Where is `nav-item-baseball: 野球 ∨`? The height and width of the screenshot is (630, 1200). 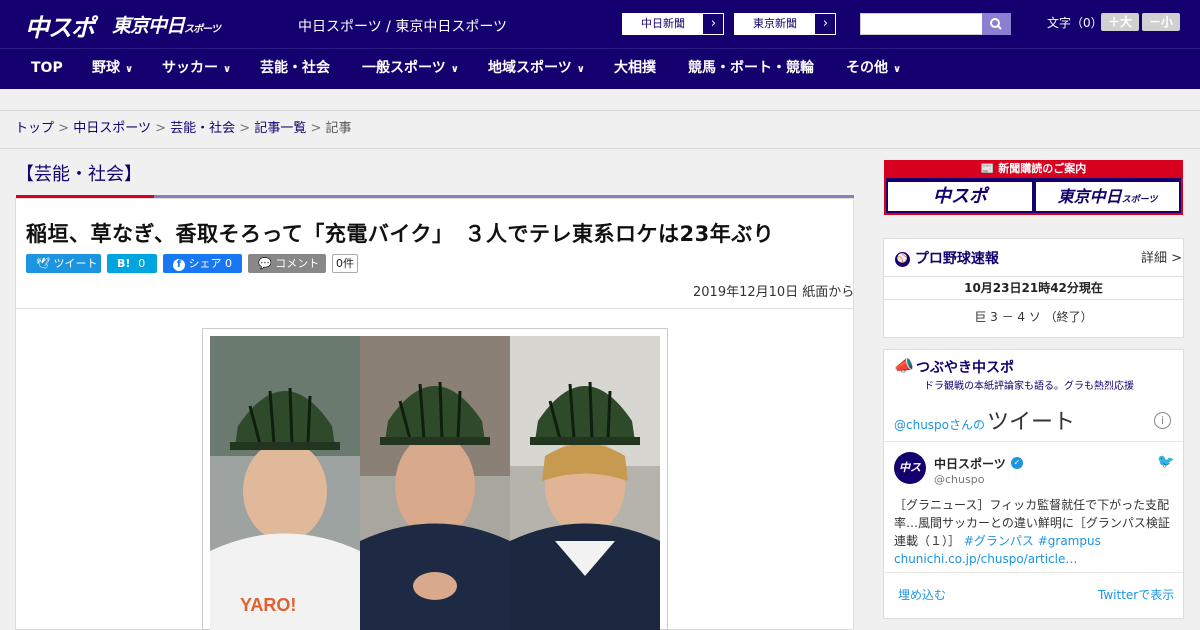 nav-item-baseball: 野球 ∨ is located at coordinates (112, 68).